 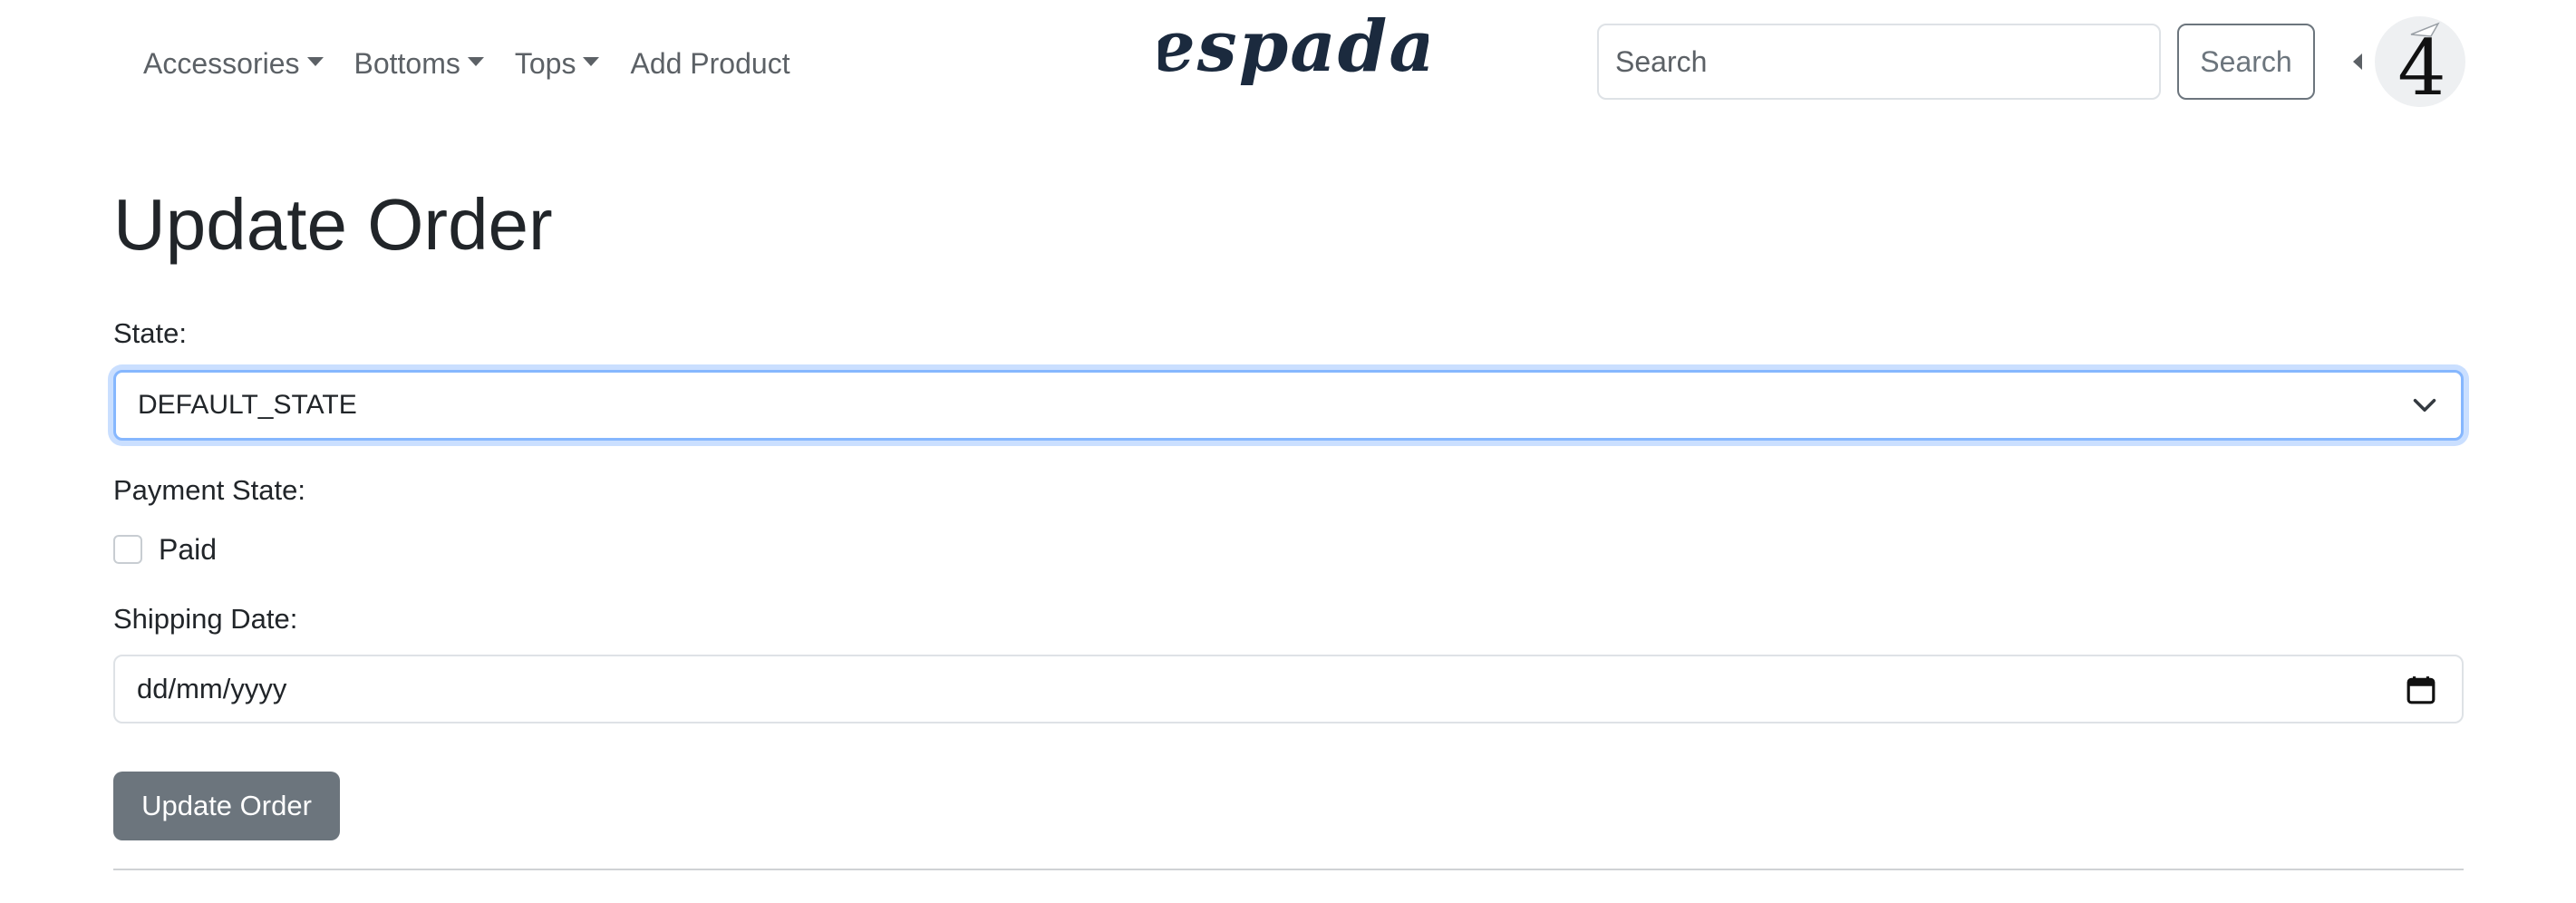 I want to click on shipping-date-label: Shipping Date:, so click(x=205, y=619).